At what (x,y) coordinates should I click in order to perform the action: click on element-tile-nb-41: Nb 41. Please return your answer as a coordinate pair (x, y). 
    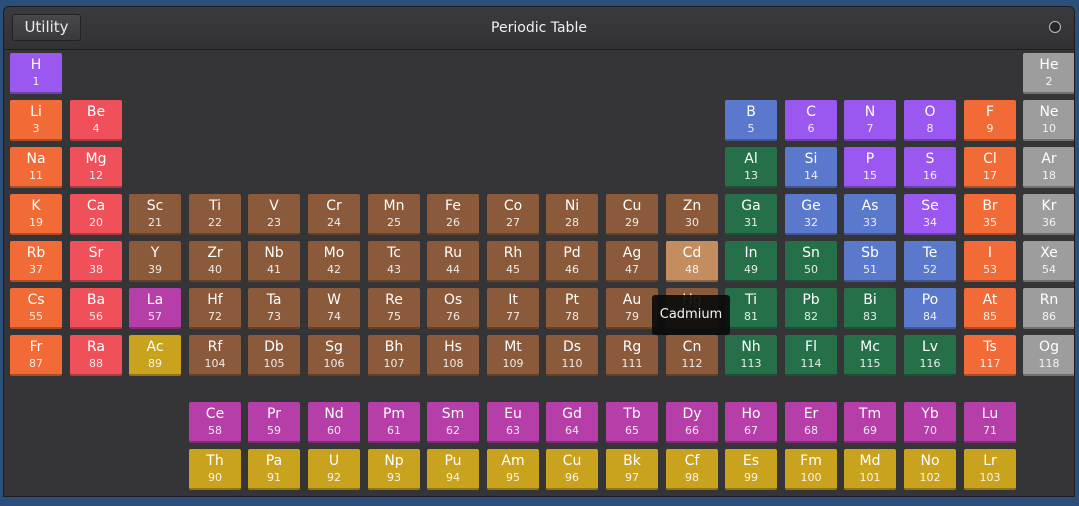
    Looking at the image, I should click on (274, 261).